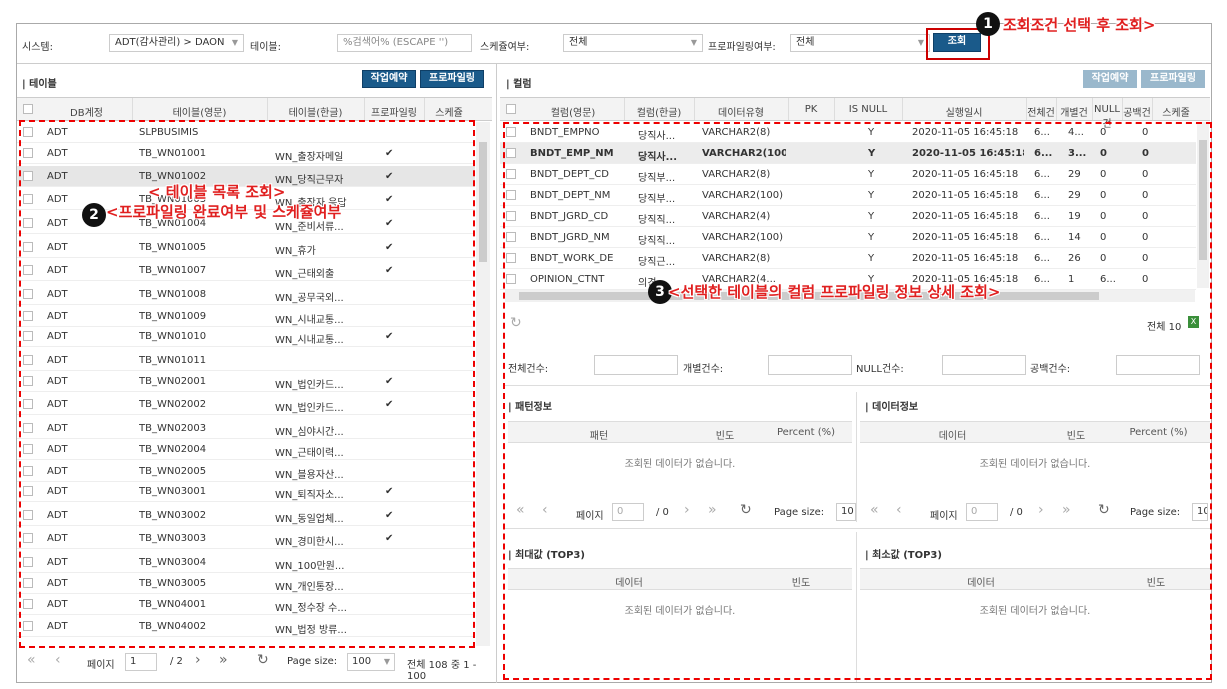 Image resolution: width=1227 pixels, height=689 pixels. What do you see at coordinates (315, 111) in the screenshot?
I see `col-table-ko: 테이블(한글)` at bounding box center [315, 111].